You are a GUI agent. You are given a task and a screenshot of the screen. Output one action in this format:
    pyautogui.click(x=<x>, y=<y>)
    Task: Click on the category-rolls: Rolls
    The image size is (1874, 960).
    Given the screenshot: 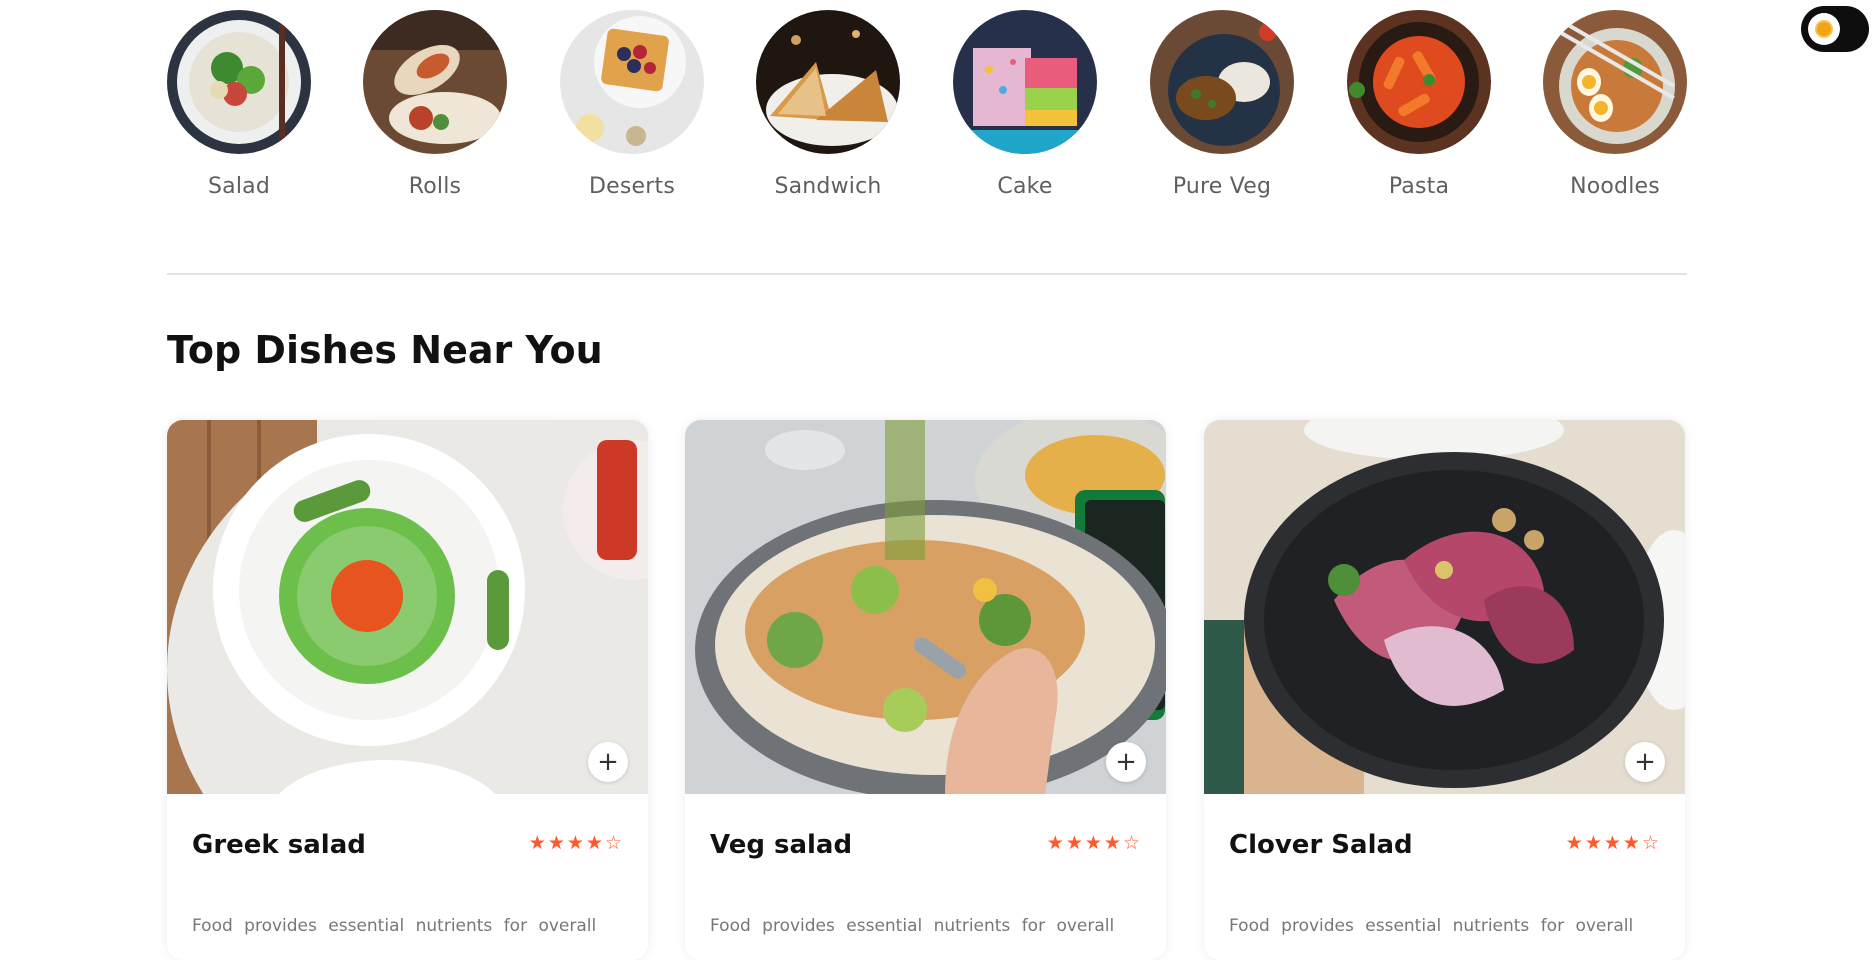 What is the action you would take?
    pyautogui.click(x=435, y=104)
    